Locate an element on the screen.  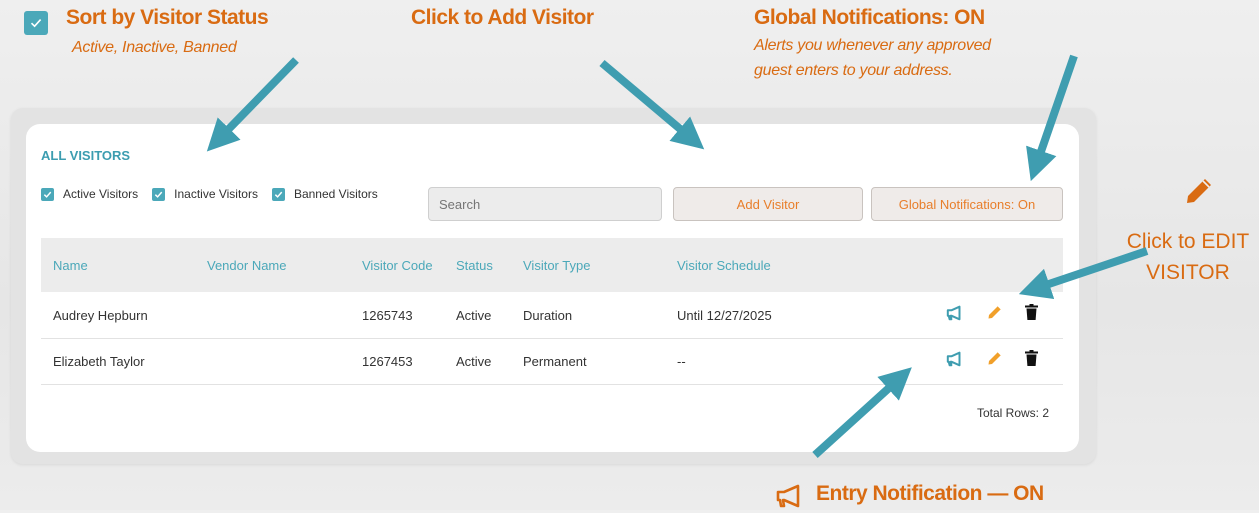
total-rows: Total Rows: 2 is located at coordinates (1012, 413).